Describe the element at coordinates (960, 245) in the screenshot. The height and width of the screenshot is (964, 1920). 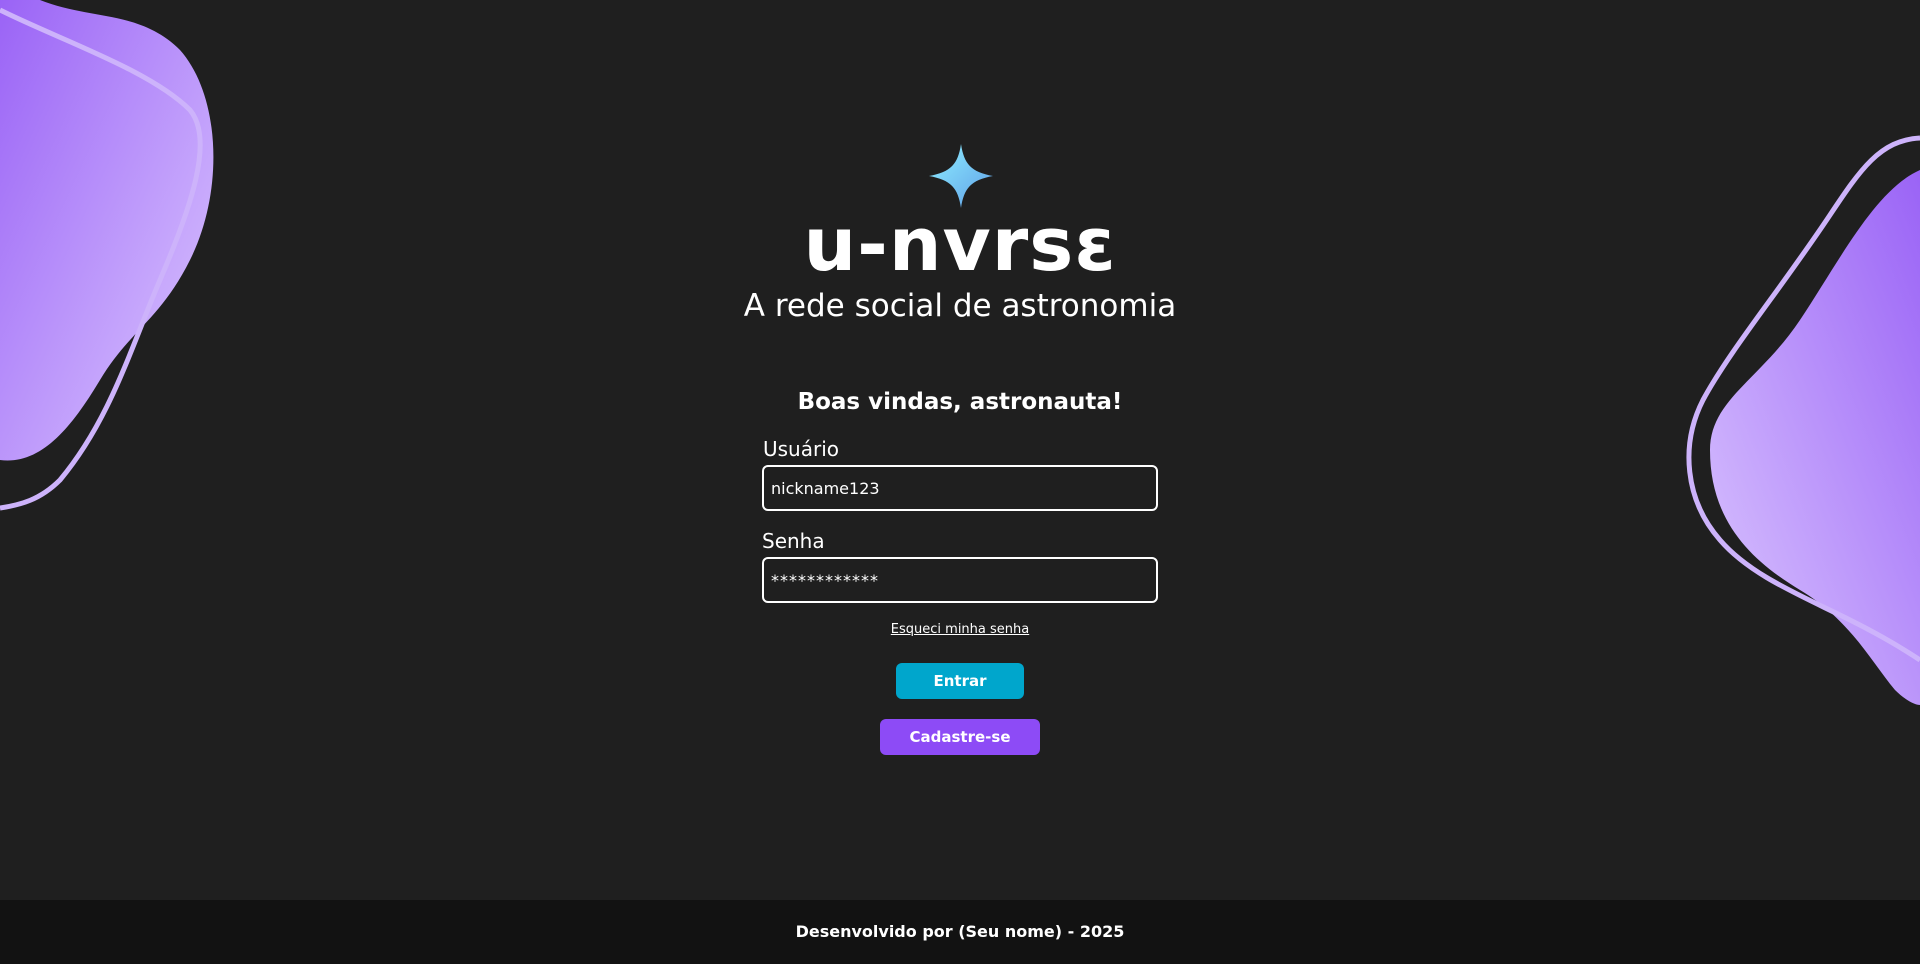
I see `brand-logo-text: u-nvrsɛ` at that location.